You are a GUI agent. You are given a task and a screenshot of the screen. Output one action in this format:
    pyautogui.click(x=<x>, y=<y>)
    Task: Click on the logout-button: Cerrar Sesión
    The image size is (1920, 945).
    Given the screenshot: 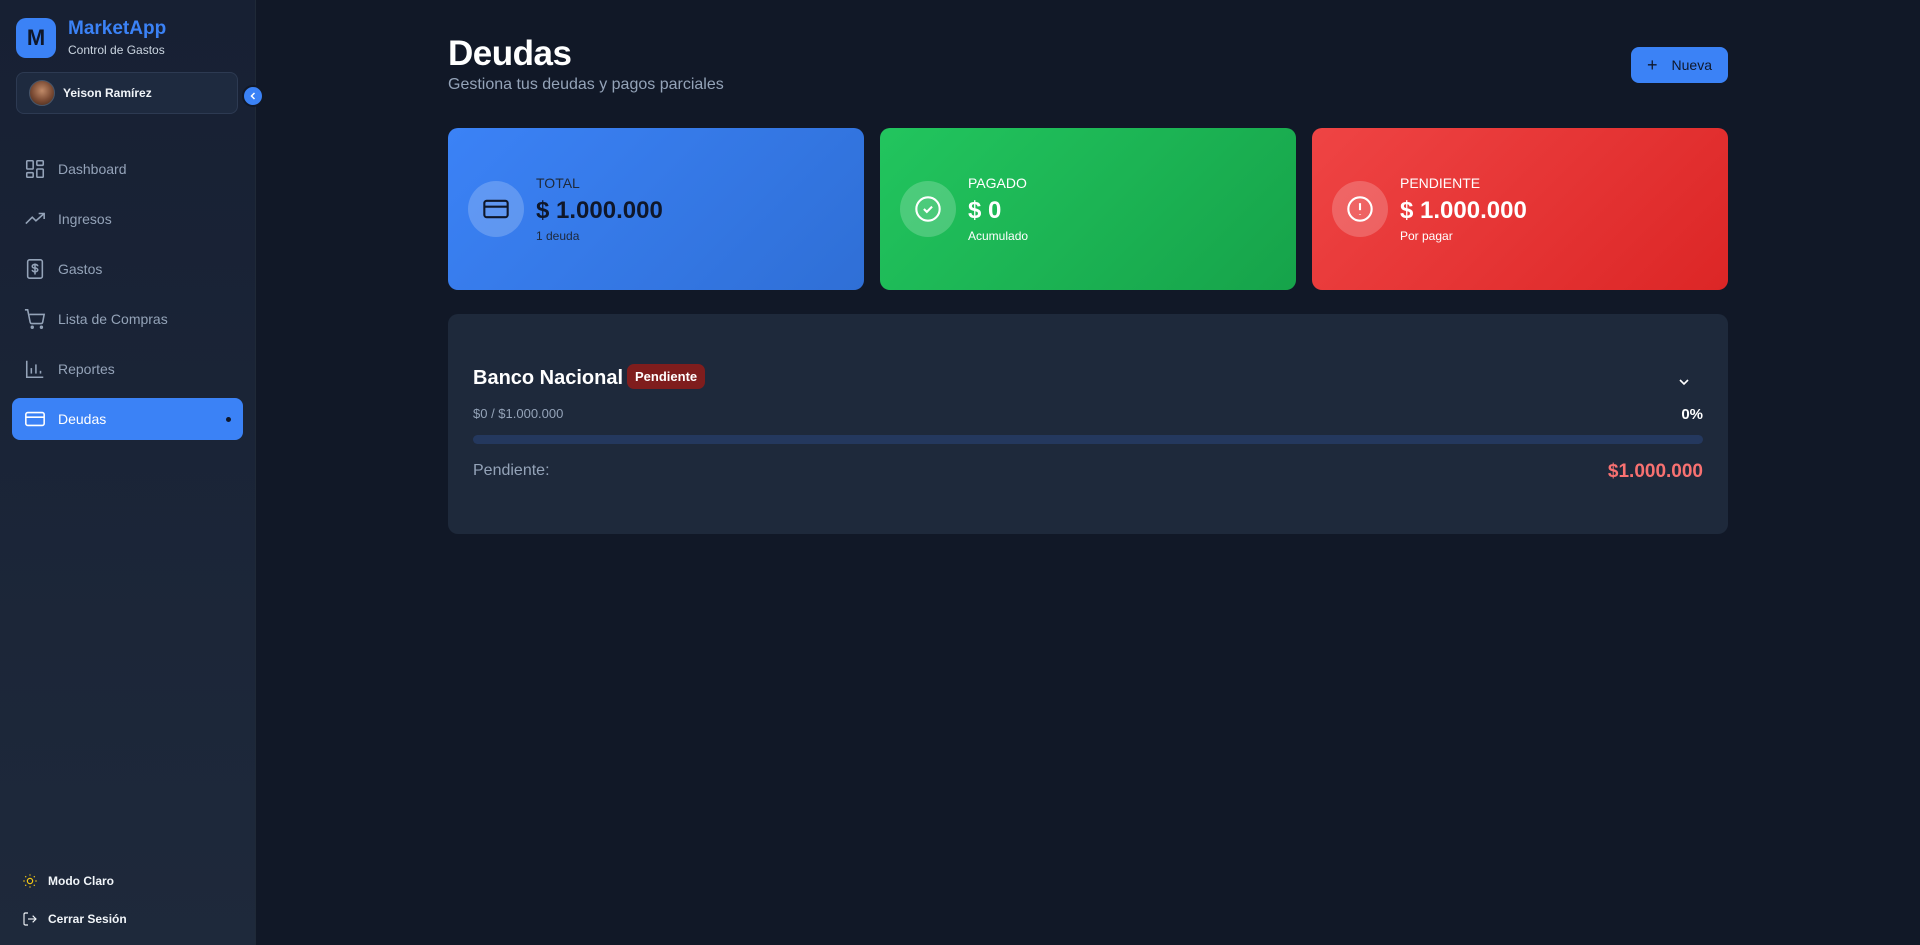 What is the action you would take?
    pyautogui.click(x=74, y=919)
    